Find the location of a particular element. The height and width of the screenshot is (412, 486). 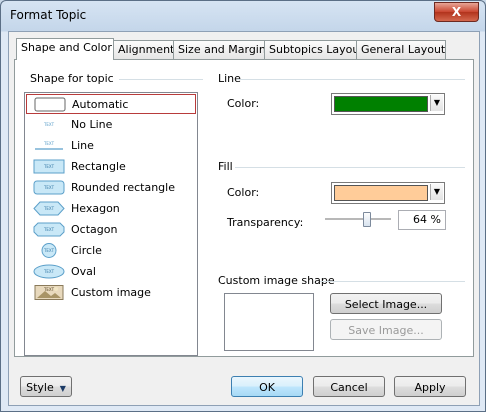

octagon-shape-icon: TEXT is located at coordinates (49, 229).